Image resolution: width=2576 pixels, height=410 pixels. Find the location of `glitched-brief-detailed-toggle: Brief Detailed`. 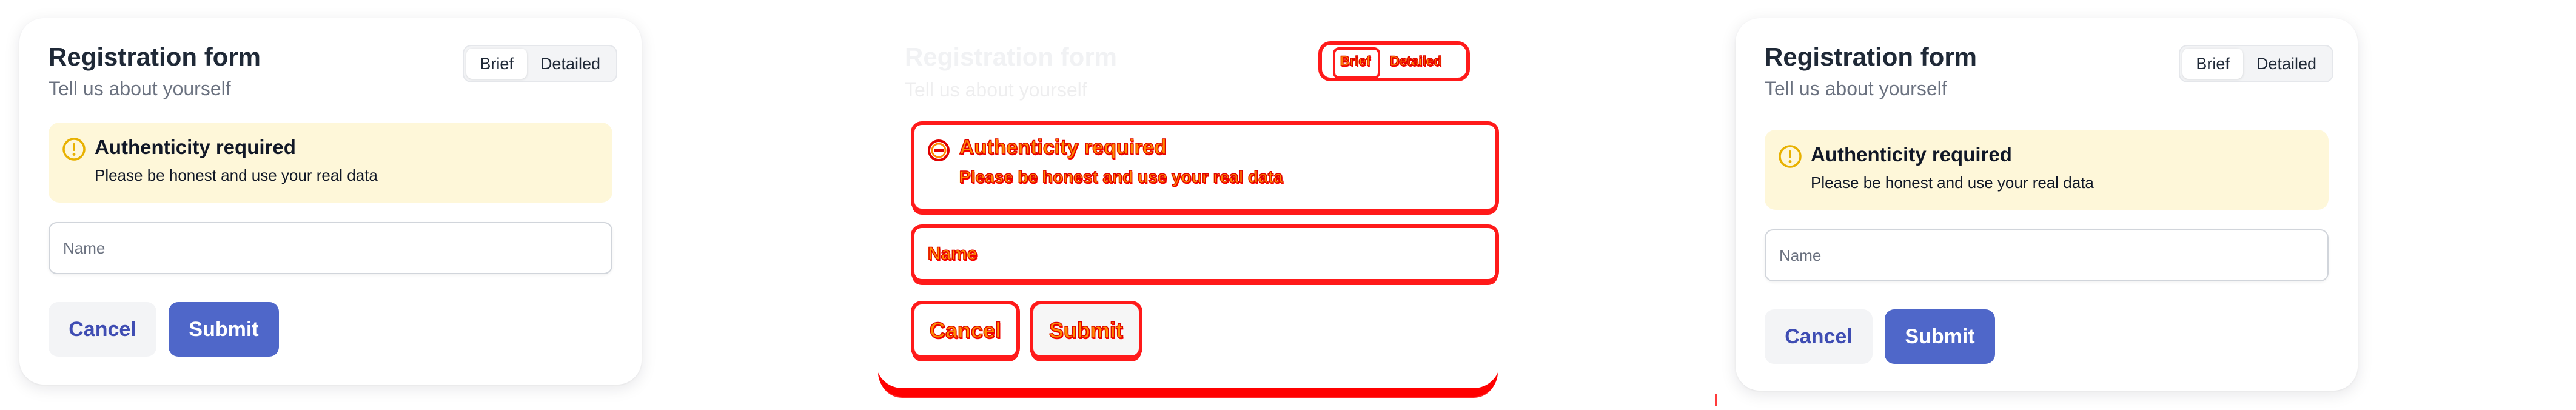

glitched-brief-detailed-toggle: Brief Detailed is located at coordinates (1394, 61).